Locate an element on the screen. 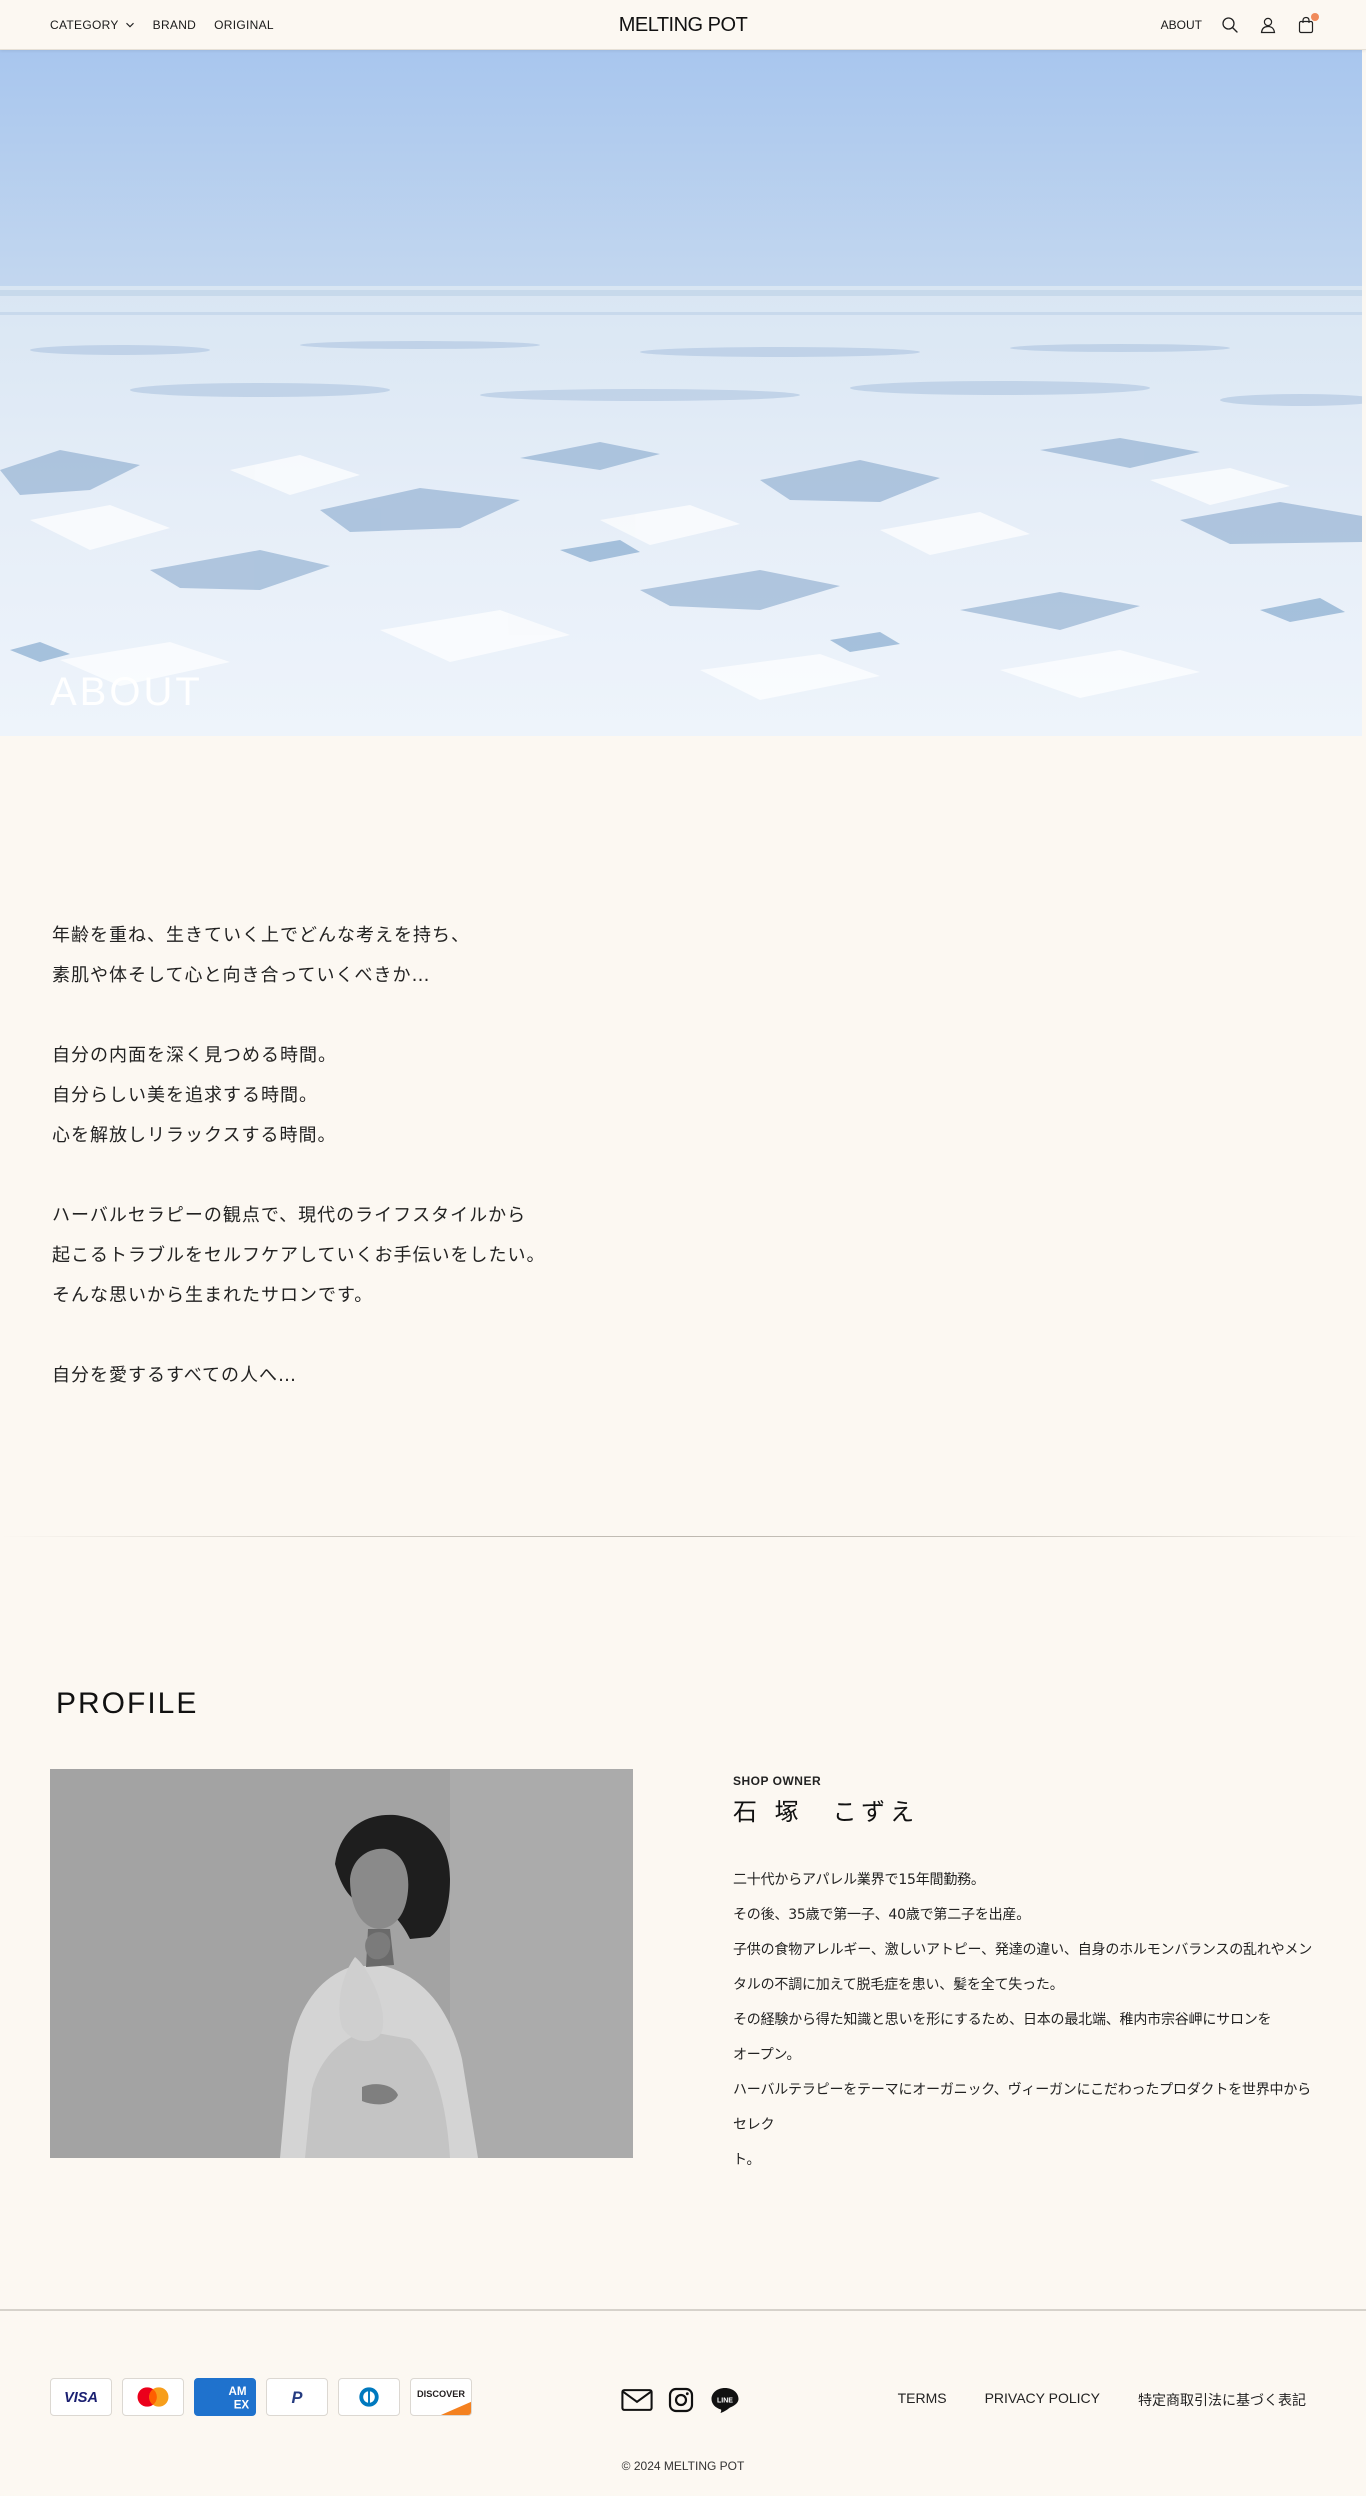 The width and height of the screenshot is (1366, 2496). nav-brand-label: BRAND is located at coordinates (174, 25).